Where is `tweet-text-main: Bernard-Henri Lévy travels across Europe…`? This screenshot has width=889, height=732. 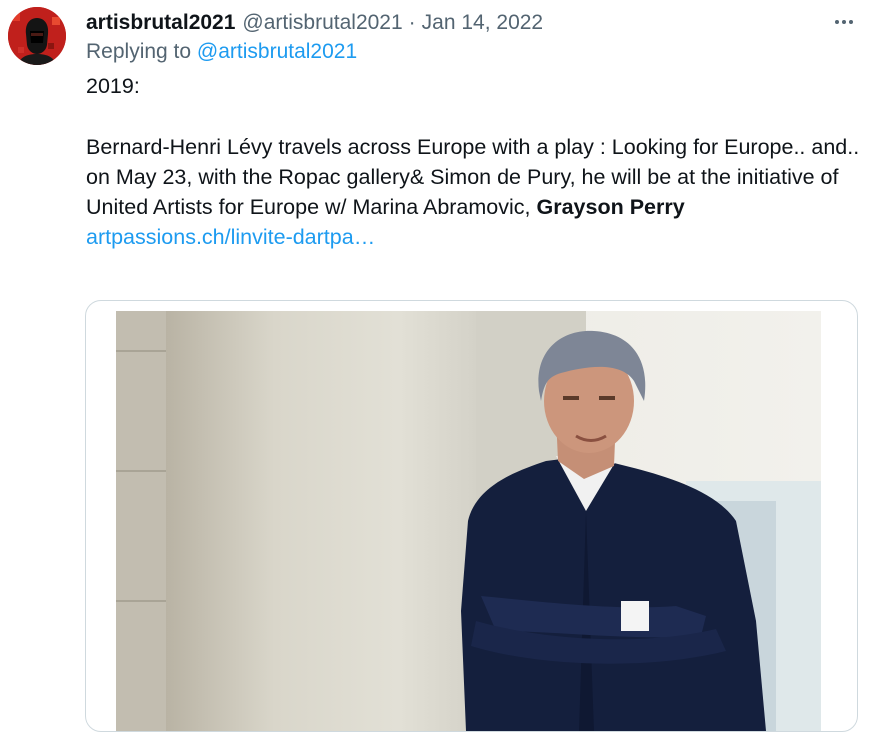
tweet-text-main: Bernard-Henri Lévy travels across Europe… is located at coordinates (473, 177).